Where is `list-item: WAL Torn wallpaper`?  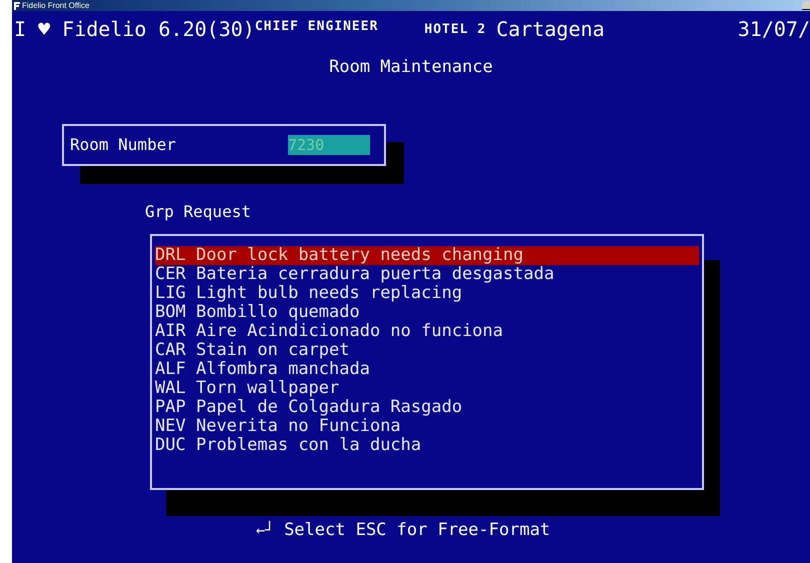
list-item: WAL Torn wallpaper is located at coordinates (427, 388).